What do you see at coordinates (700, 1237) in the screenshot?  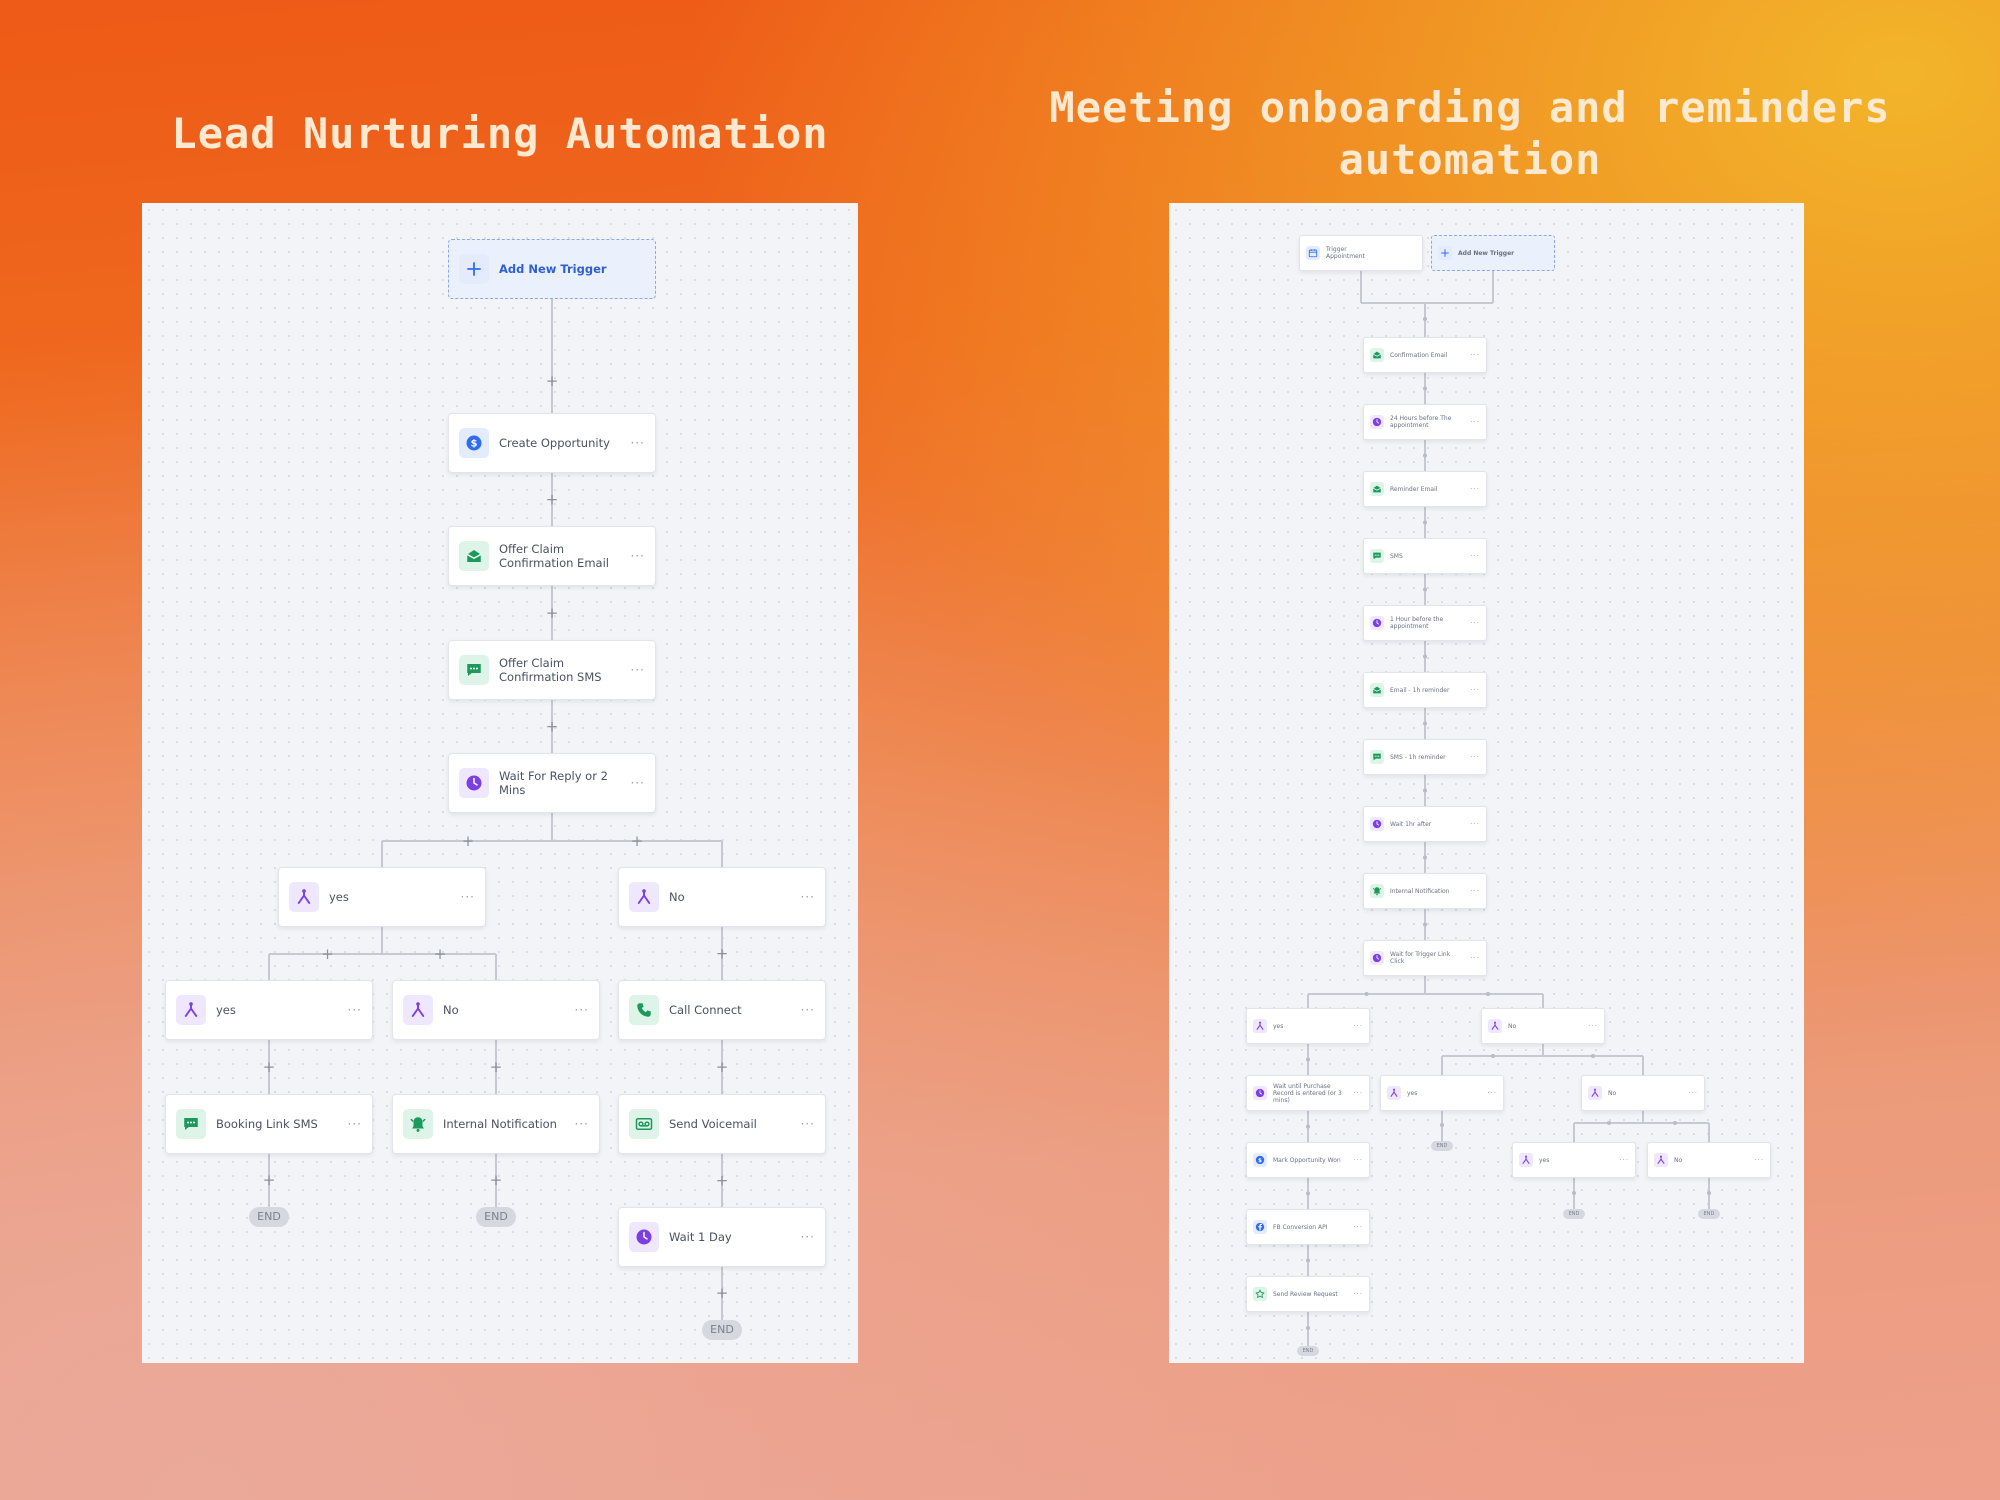 I see `node-wait-1-day-label: Wait 1 Day` at bounding box center [700, 1237].